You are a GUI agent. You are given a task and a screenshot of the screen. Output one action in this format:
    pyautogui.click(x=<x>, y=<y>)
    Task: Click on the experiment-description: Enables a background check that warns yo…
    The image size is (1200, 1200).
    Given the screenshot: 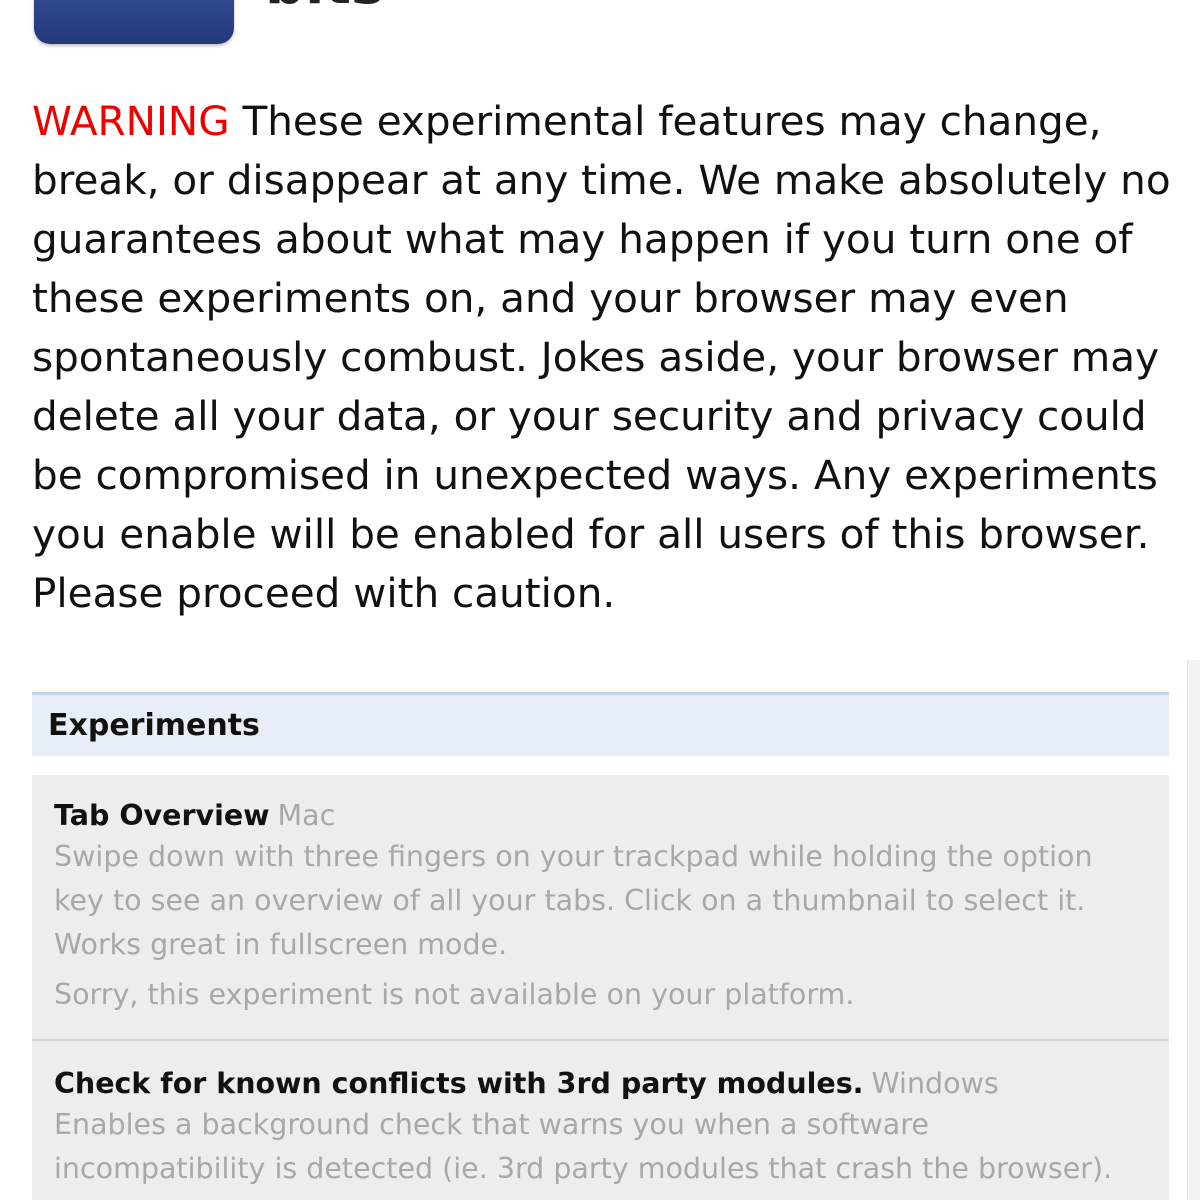 What is the action you would take?
    pyautogui.click(x=583, y=1146)
    